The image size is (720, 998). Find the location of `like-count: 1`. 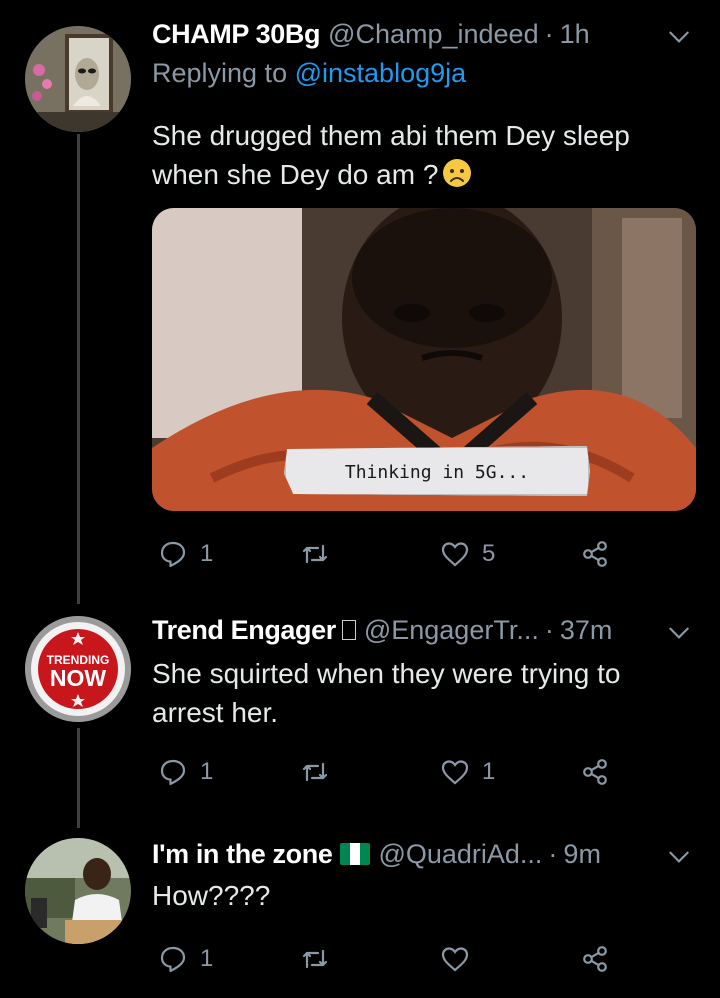

like-count: 1 is located at coordinates (489, 771).